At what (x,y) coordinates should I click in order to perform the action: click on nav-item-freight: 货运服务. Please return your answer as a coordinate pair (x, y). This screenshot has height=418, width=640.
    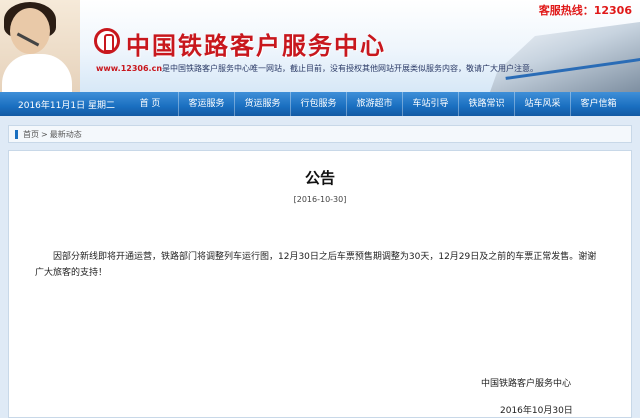
    Looking at the image, I should click on (262, 104).